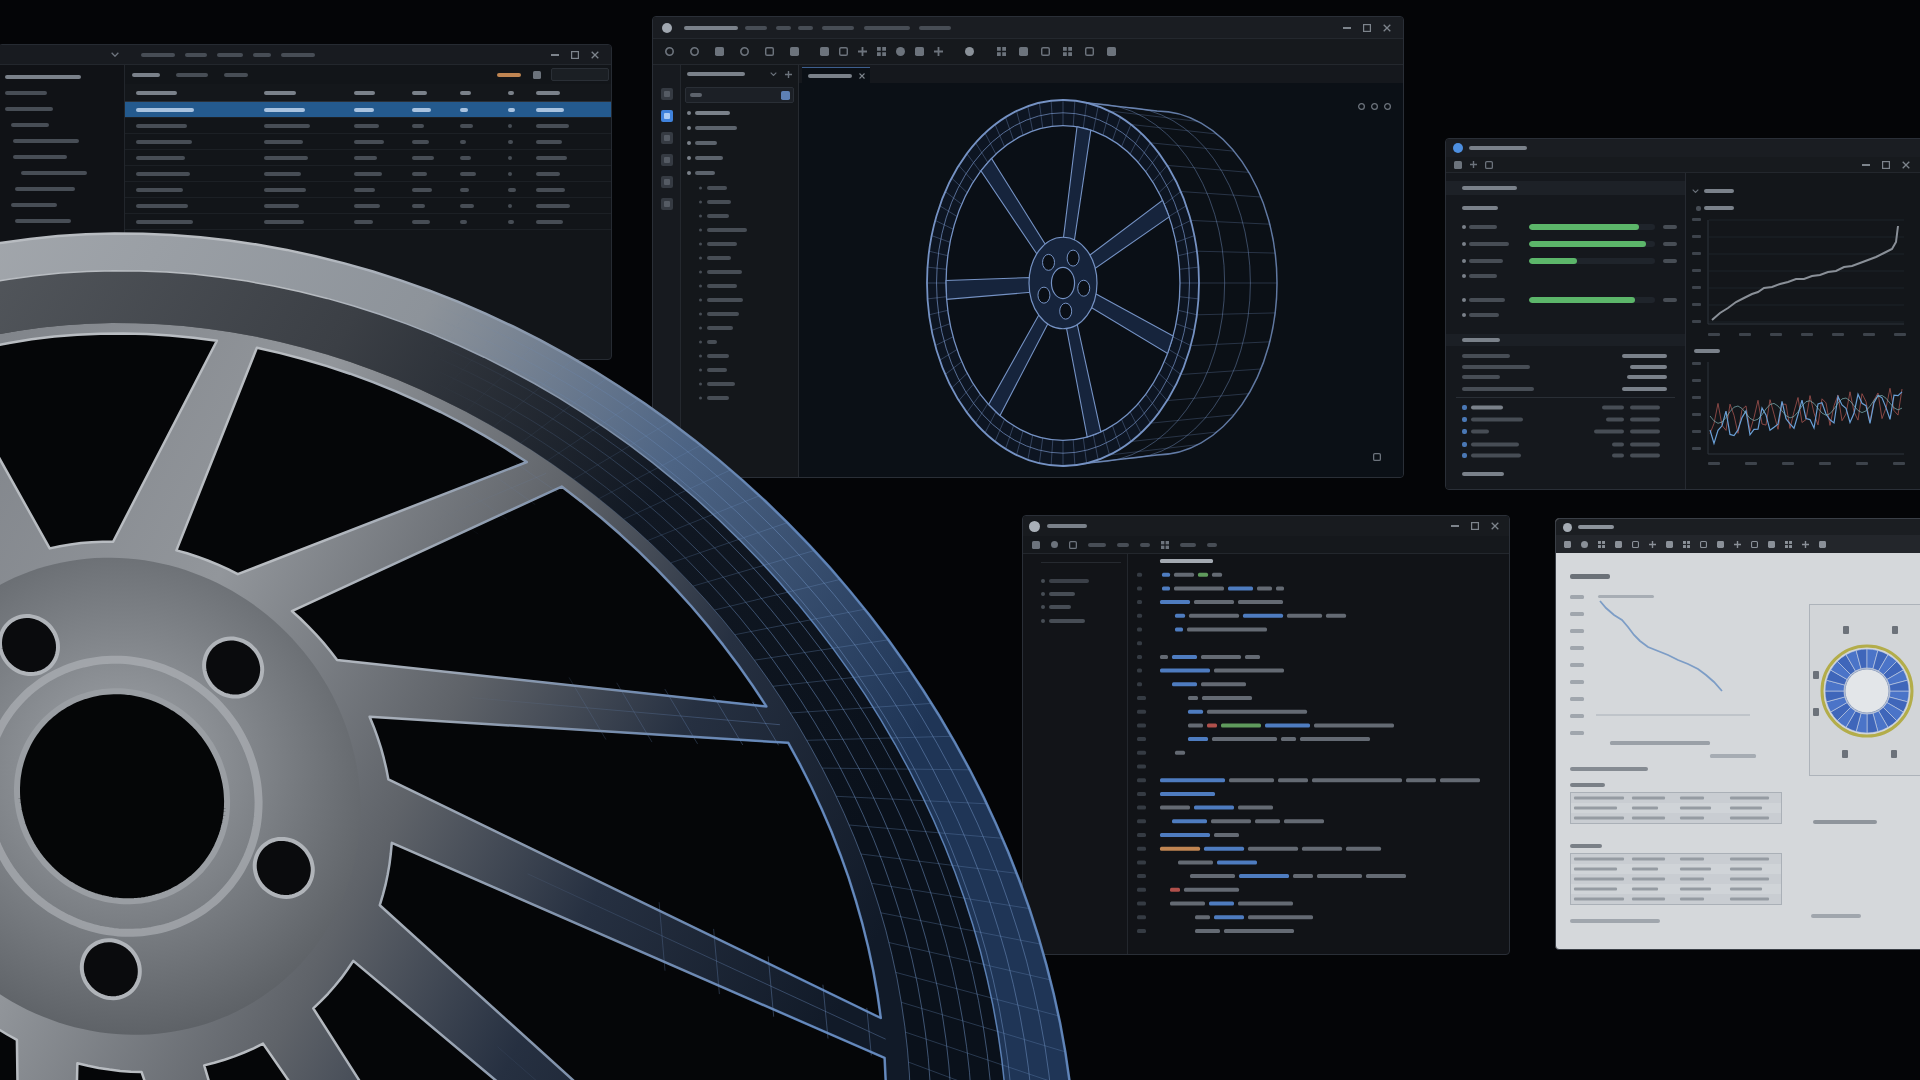 The image size is (1920, 1080). I want to click on table-row, so click(368, 110).